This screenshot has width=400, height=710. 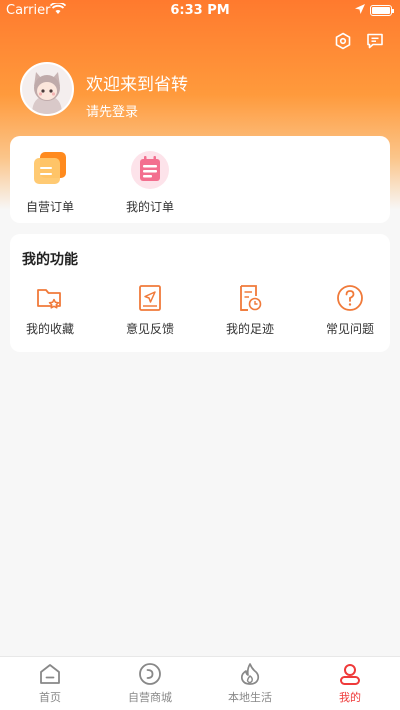 What do you see at coordinates (382, 10) in the screenshot?
I see `battery-icon` at bounding box center [382, 10].